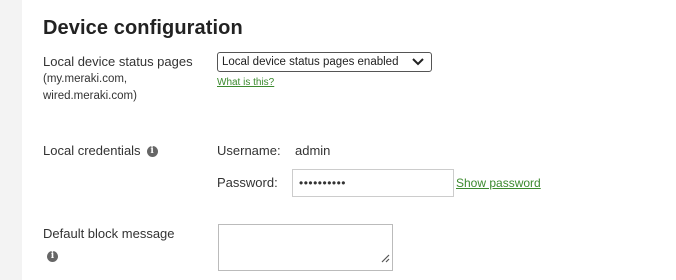 This screenshot has width=676, height=280. What do you see at coordinates (92, 150) in the screenshot?
I see `credentials-label: Local credentials` at bounding box center [92, 150].